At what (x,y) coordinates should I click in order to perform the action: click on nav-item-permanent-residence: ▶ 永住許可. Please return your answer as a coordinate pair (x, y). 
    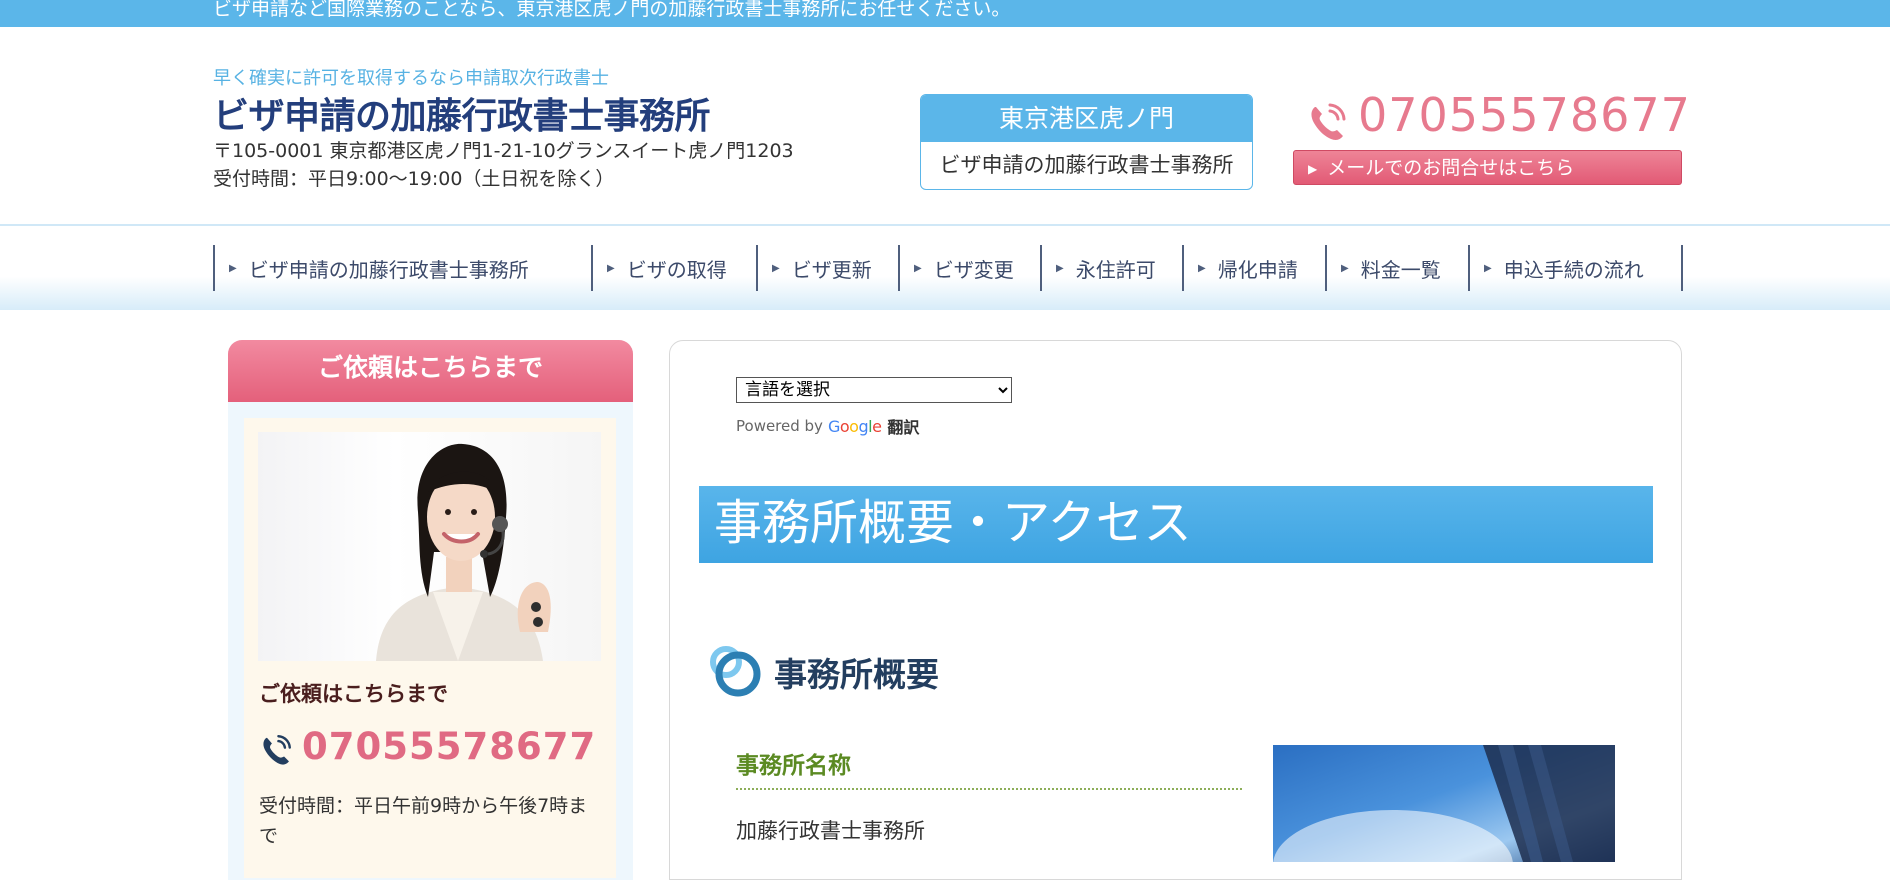
    Looking at the image, I should click on (1113, 268).